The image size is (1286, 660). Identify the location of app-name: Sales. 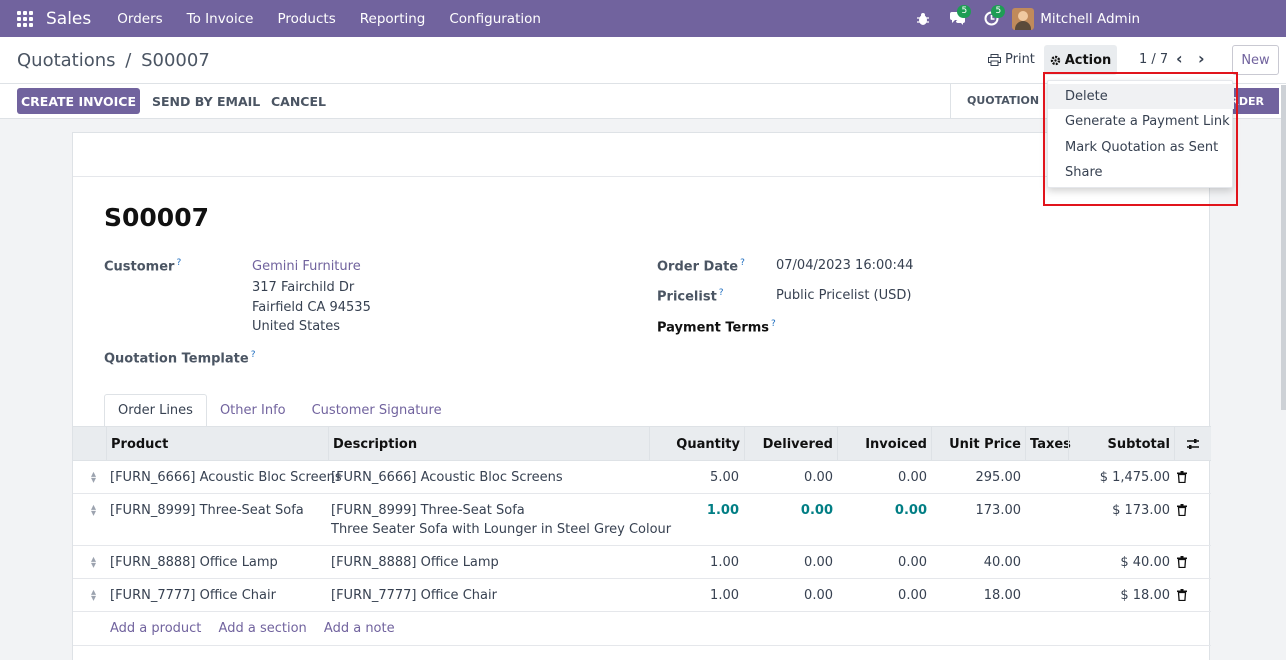
(68, 19).